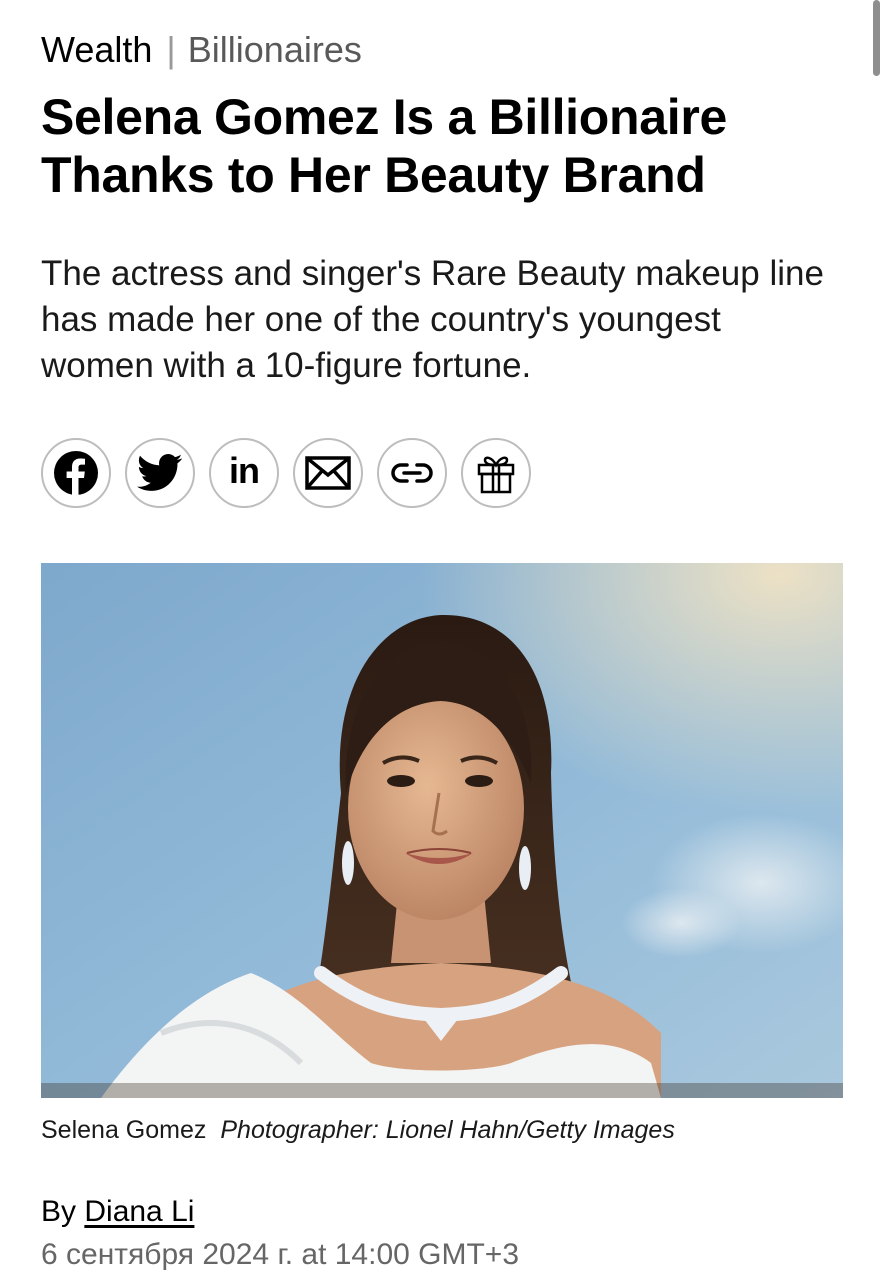  I want to click on caption-subject: Selena Gomez, so click(124, 1130).